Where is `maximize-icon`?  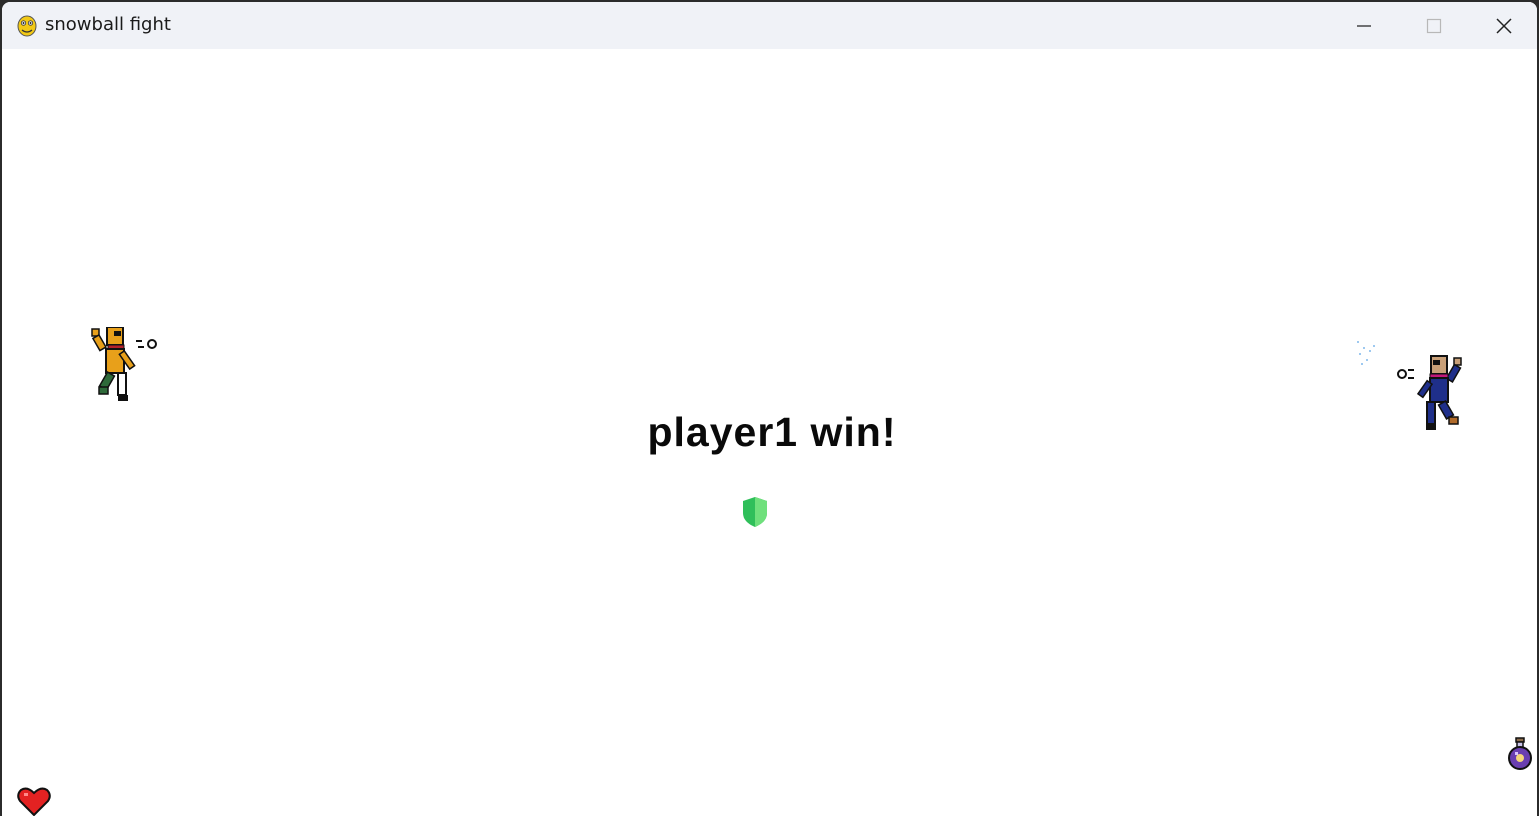 maximize-icon is located at coordinates (1434, 25).